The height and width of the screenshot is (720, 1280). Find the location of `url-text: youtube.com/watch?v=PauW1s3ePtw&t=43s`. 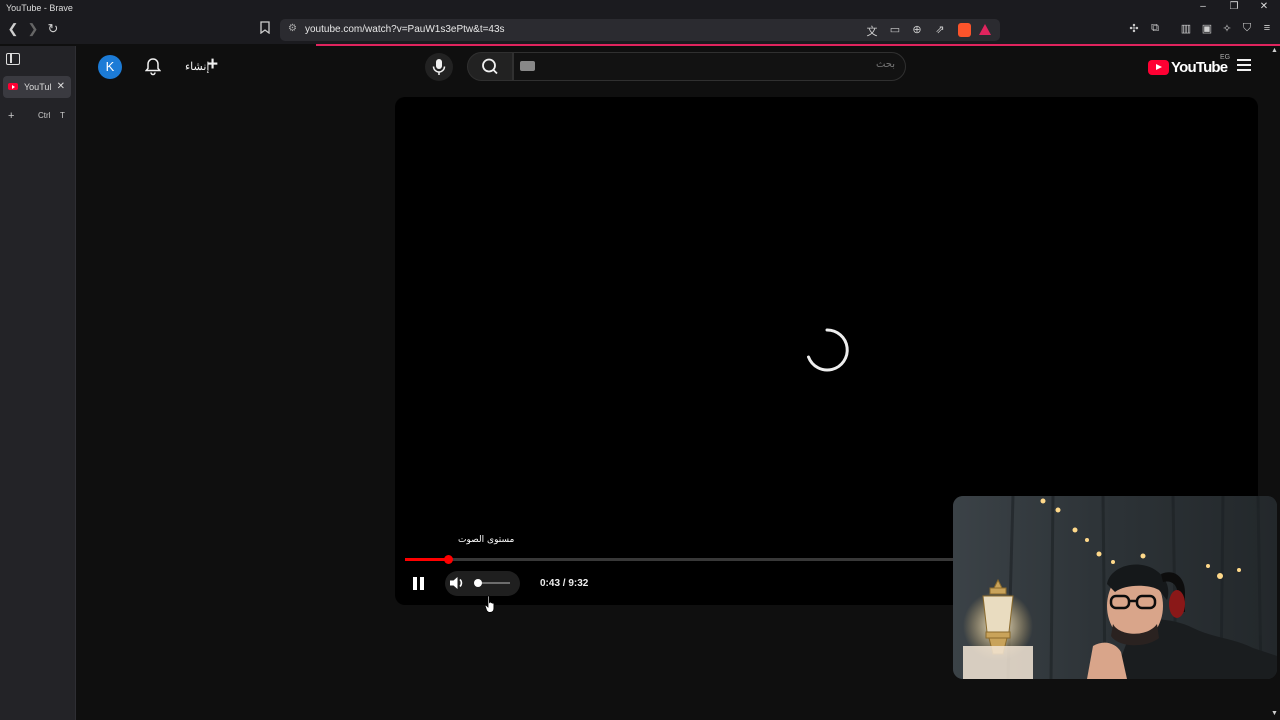

url-text: youtube.com/watch?v=PauW1s3ePtw&t=43s is located at coordinates (405, 29).